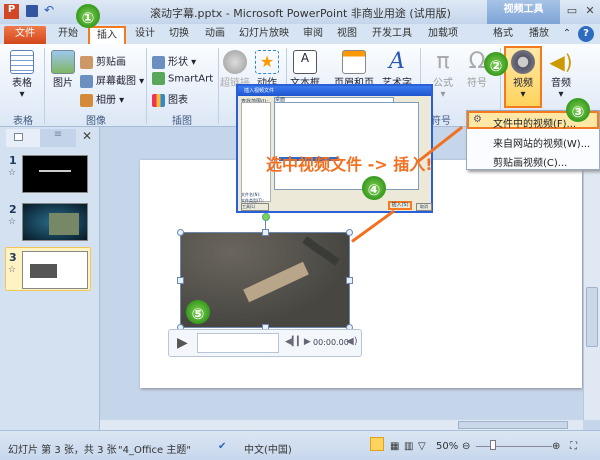 This screenshot has width=600, height=460. I want to click on progress-bar, so click(238, 343).